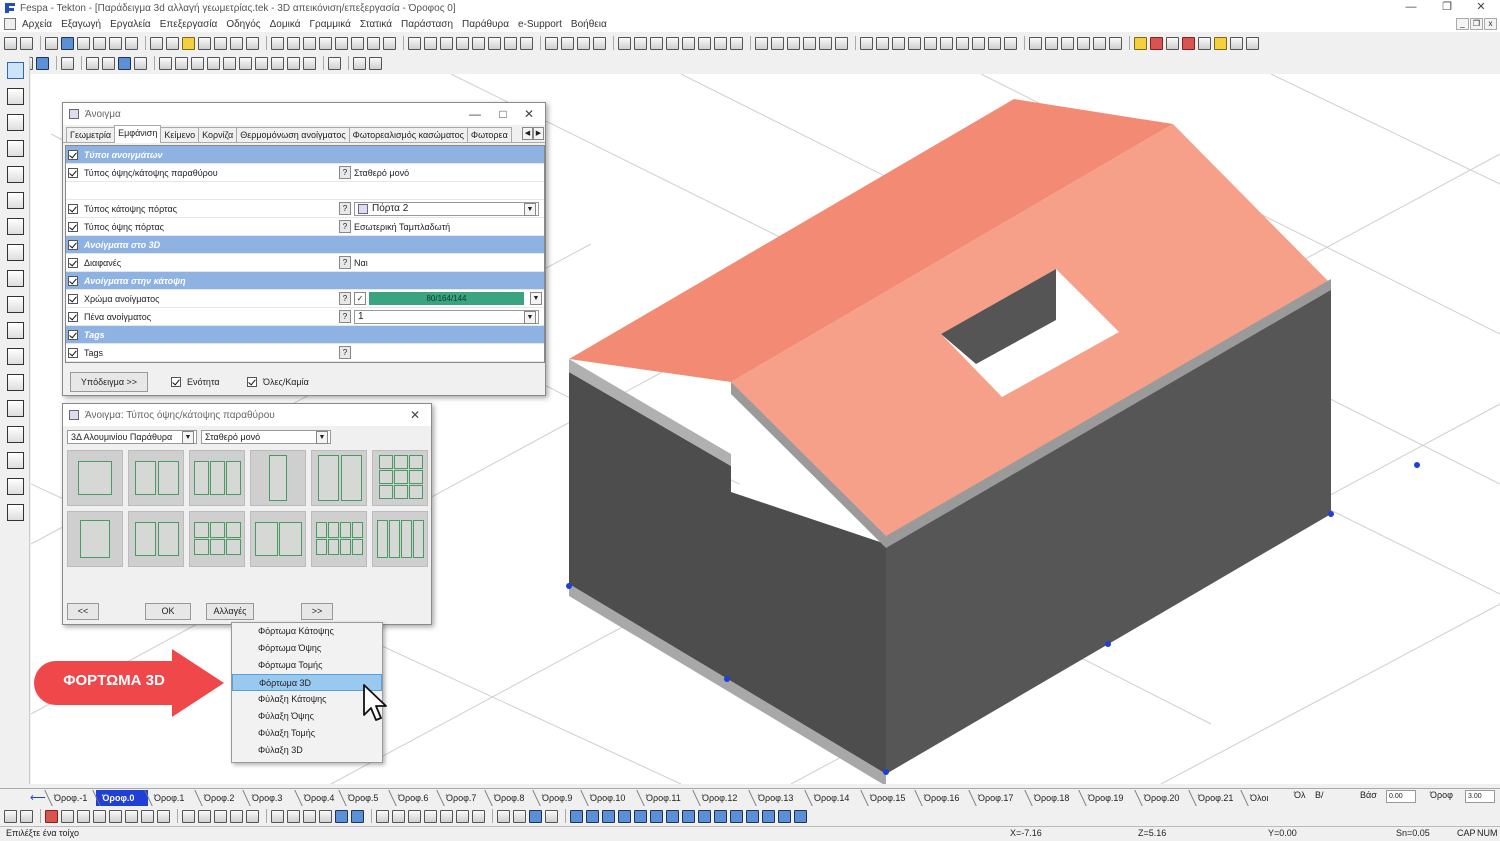 The height and width of the screenshot is (841, 1500). What do you see at coordinates (307, 750) in the screenshot?
I see `menu-item-save-3d: Φύλαξη 3D` at bounding box center [307, 750].